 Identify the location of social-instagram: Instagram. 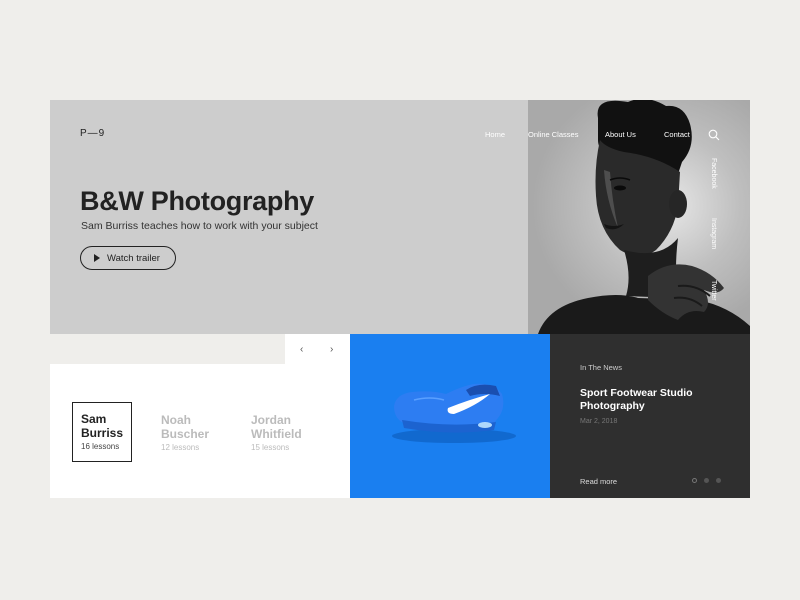
(713, 233).